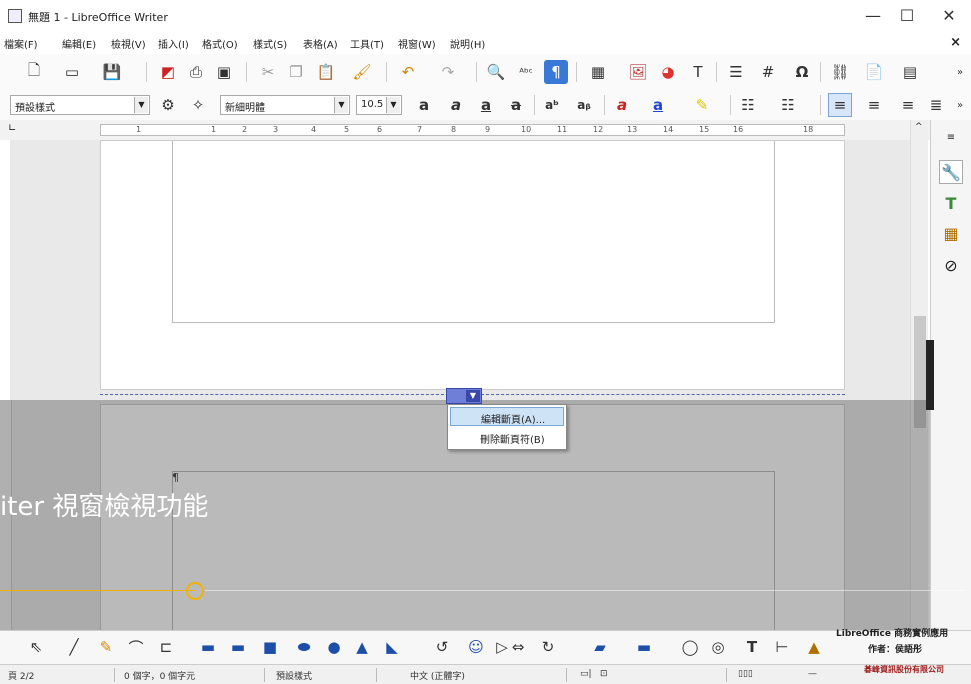  What do you see at coordinates (518, 647) in the screenshot?
I see `double-arrow-icon: ⇔` at bounding box center [518, 647].